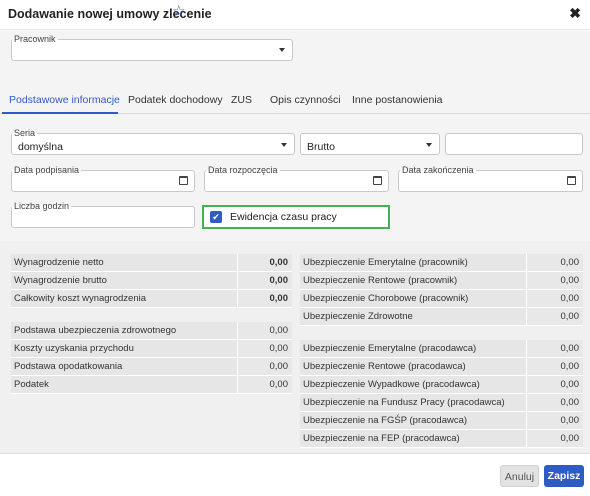 The width and height of the screenshot is (590, 496). I want to click on tab-podstawowe-informacje: Podstawowe informacje, so click(64, 100).